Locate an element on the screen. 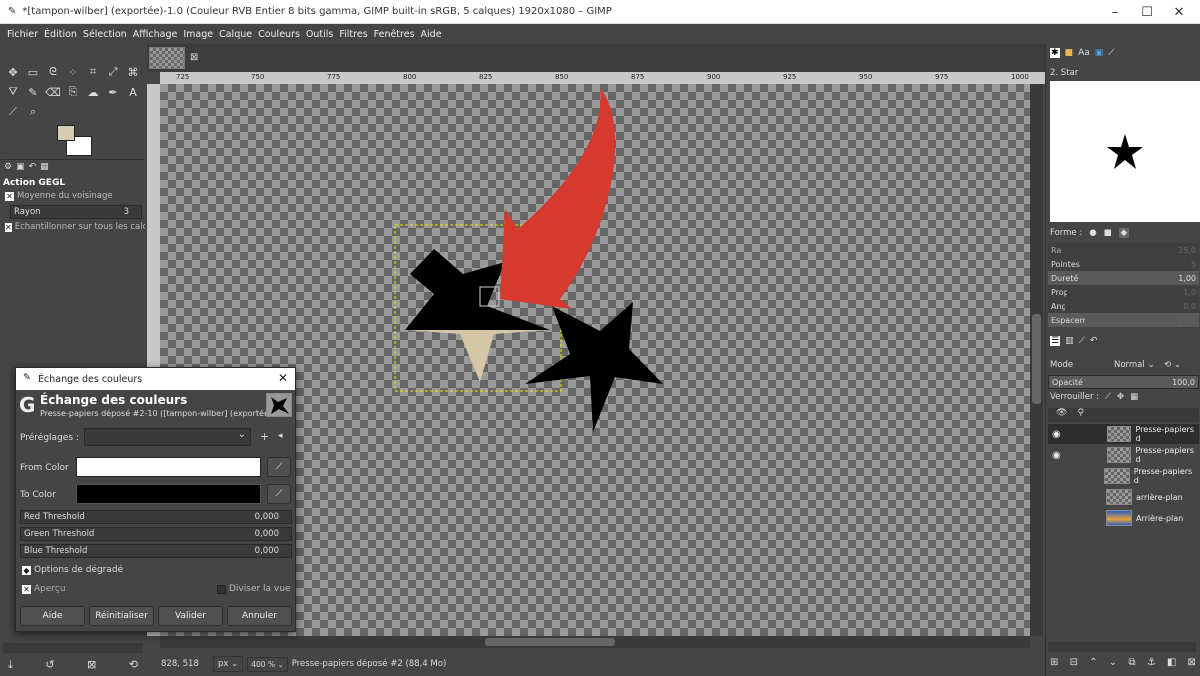 The height and width of the screenshot is (676, 1200). menu-affichage: Affichage is located at coordinates (155, 34).